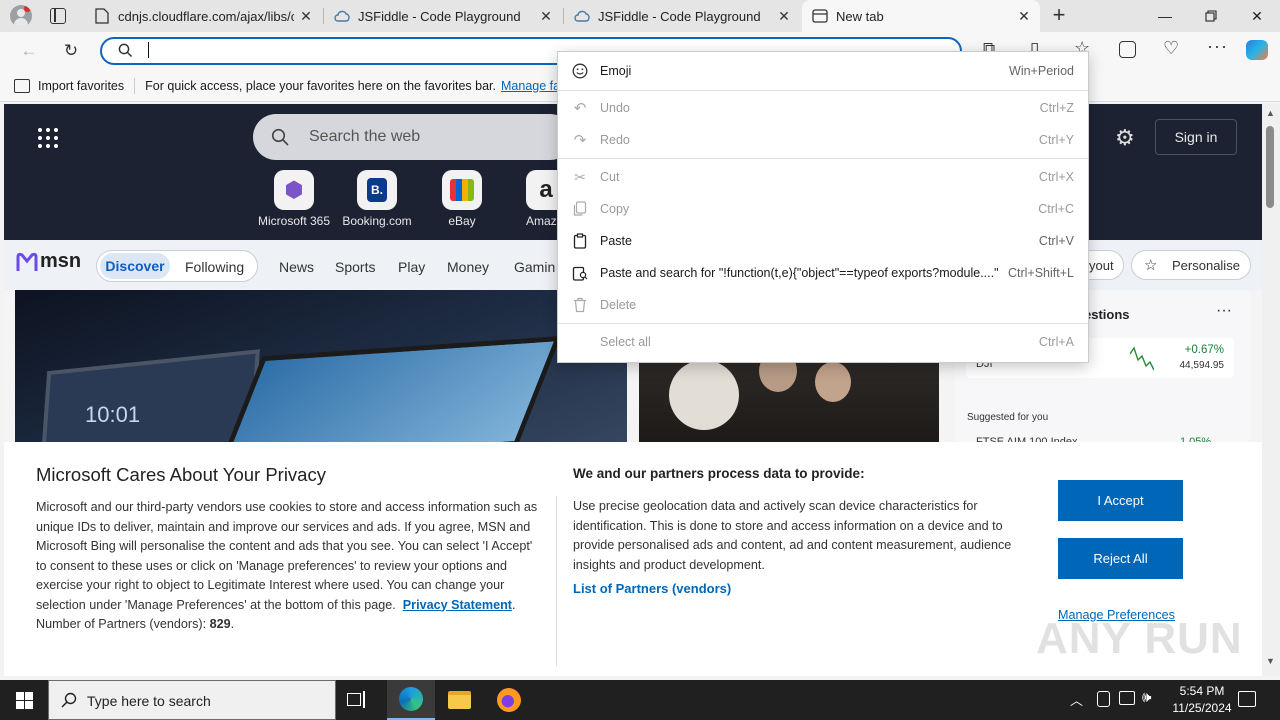 The height and width of the screenshot is (720, 1280). What do you see at coordinates (580, 108) in the screenshot?
I see `undo-icon: ↶` at bounding box center [580, 108].